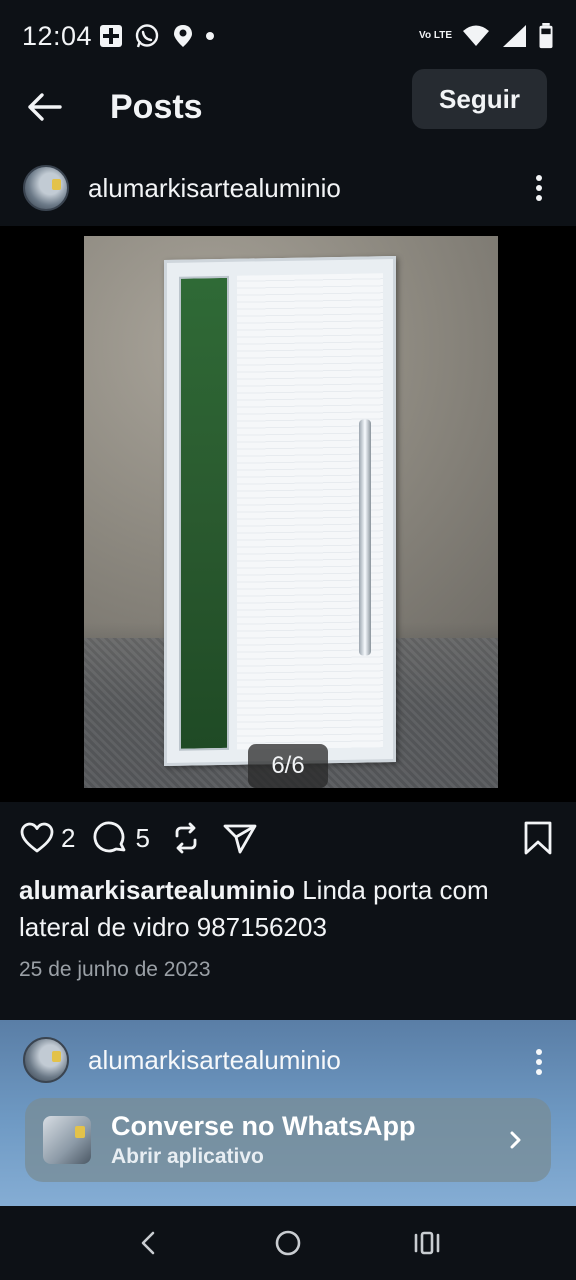  What do you see at coordinates (57, 35) in the screenshot?
I see `status-time: 12:04` at bounding box center [57, 35].